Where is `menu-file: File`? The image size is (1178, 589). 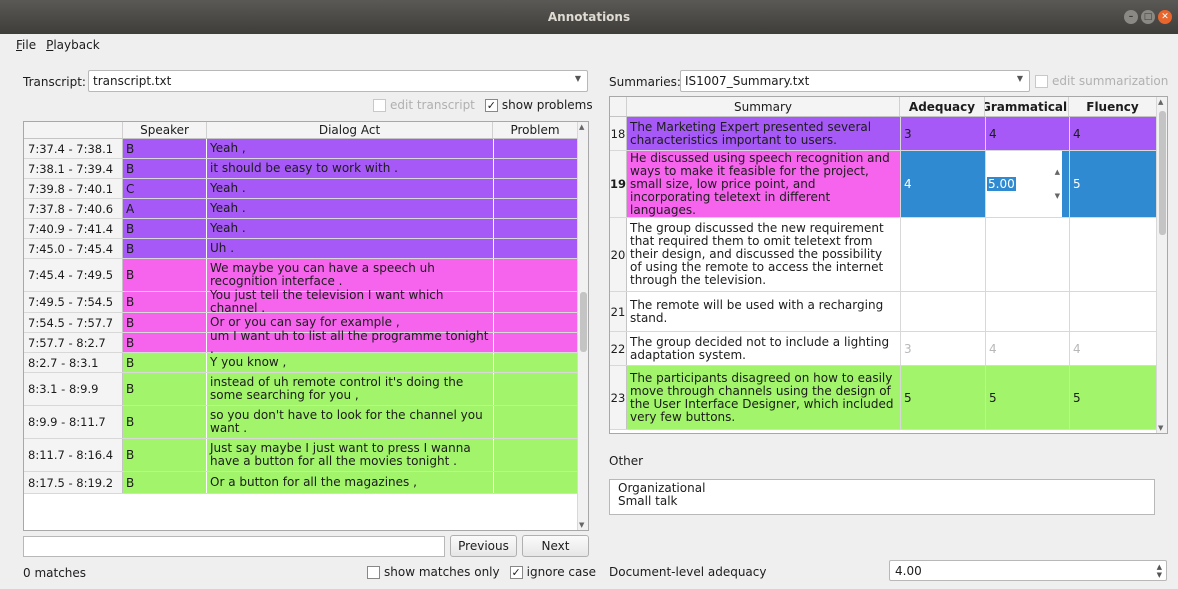
menu-file: File is located at coordinates (26, 45).